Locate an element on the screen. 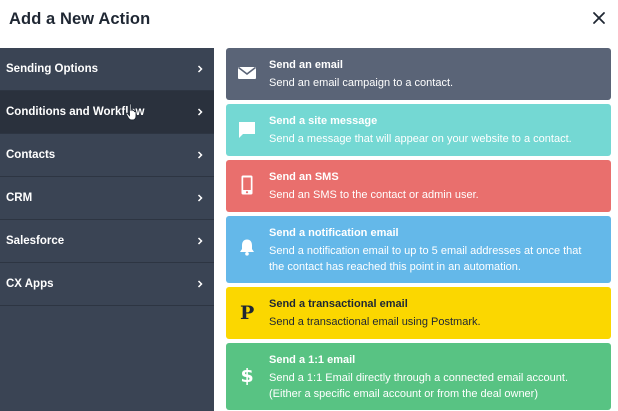  sidebar-item-crm: CRM is located at coordinates (107, 198).